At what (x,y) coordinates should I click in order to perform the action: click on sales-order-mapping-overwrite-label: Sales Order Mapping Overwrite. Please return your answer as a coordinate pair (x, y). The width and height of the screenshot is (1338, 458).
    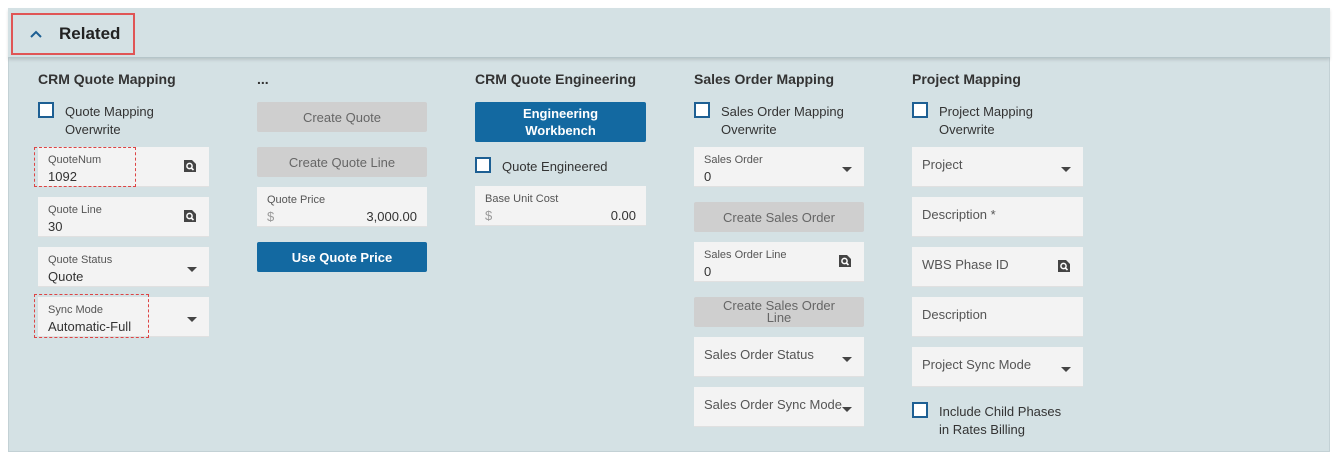
    Looking at the image, I should click on (782, 120).